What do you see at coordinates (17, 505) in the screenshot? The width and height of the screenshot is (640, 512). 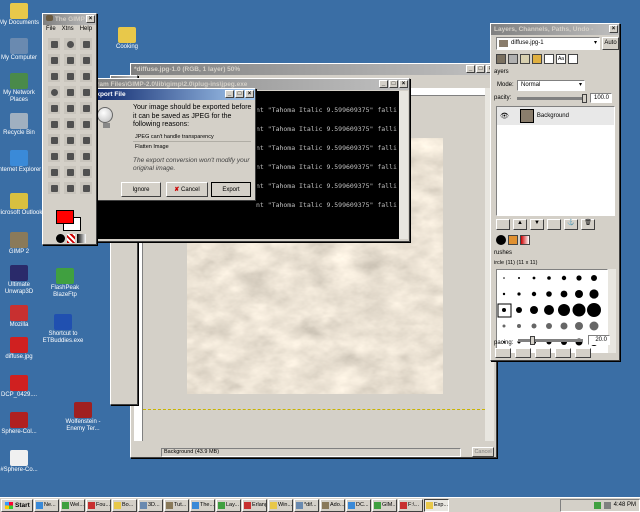 I see `start-button: Start` at bounding box center [17, 505].